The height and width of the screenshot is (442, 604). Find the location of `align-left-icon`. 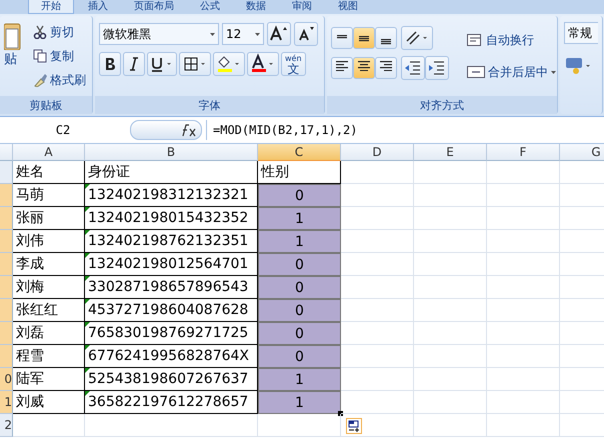

align-left-icon is located at coordinates (342, 66).